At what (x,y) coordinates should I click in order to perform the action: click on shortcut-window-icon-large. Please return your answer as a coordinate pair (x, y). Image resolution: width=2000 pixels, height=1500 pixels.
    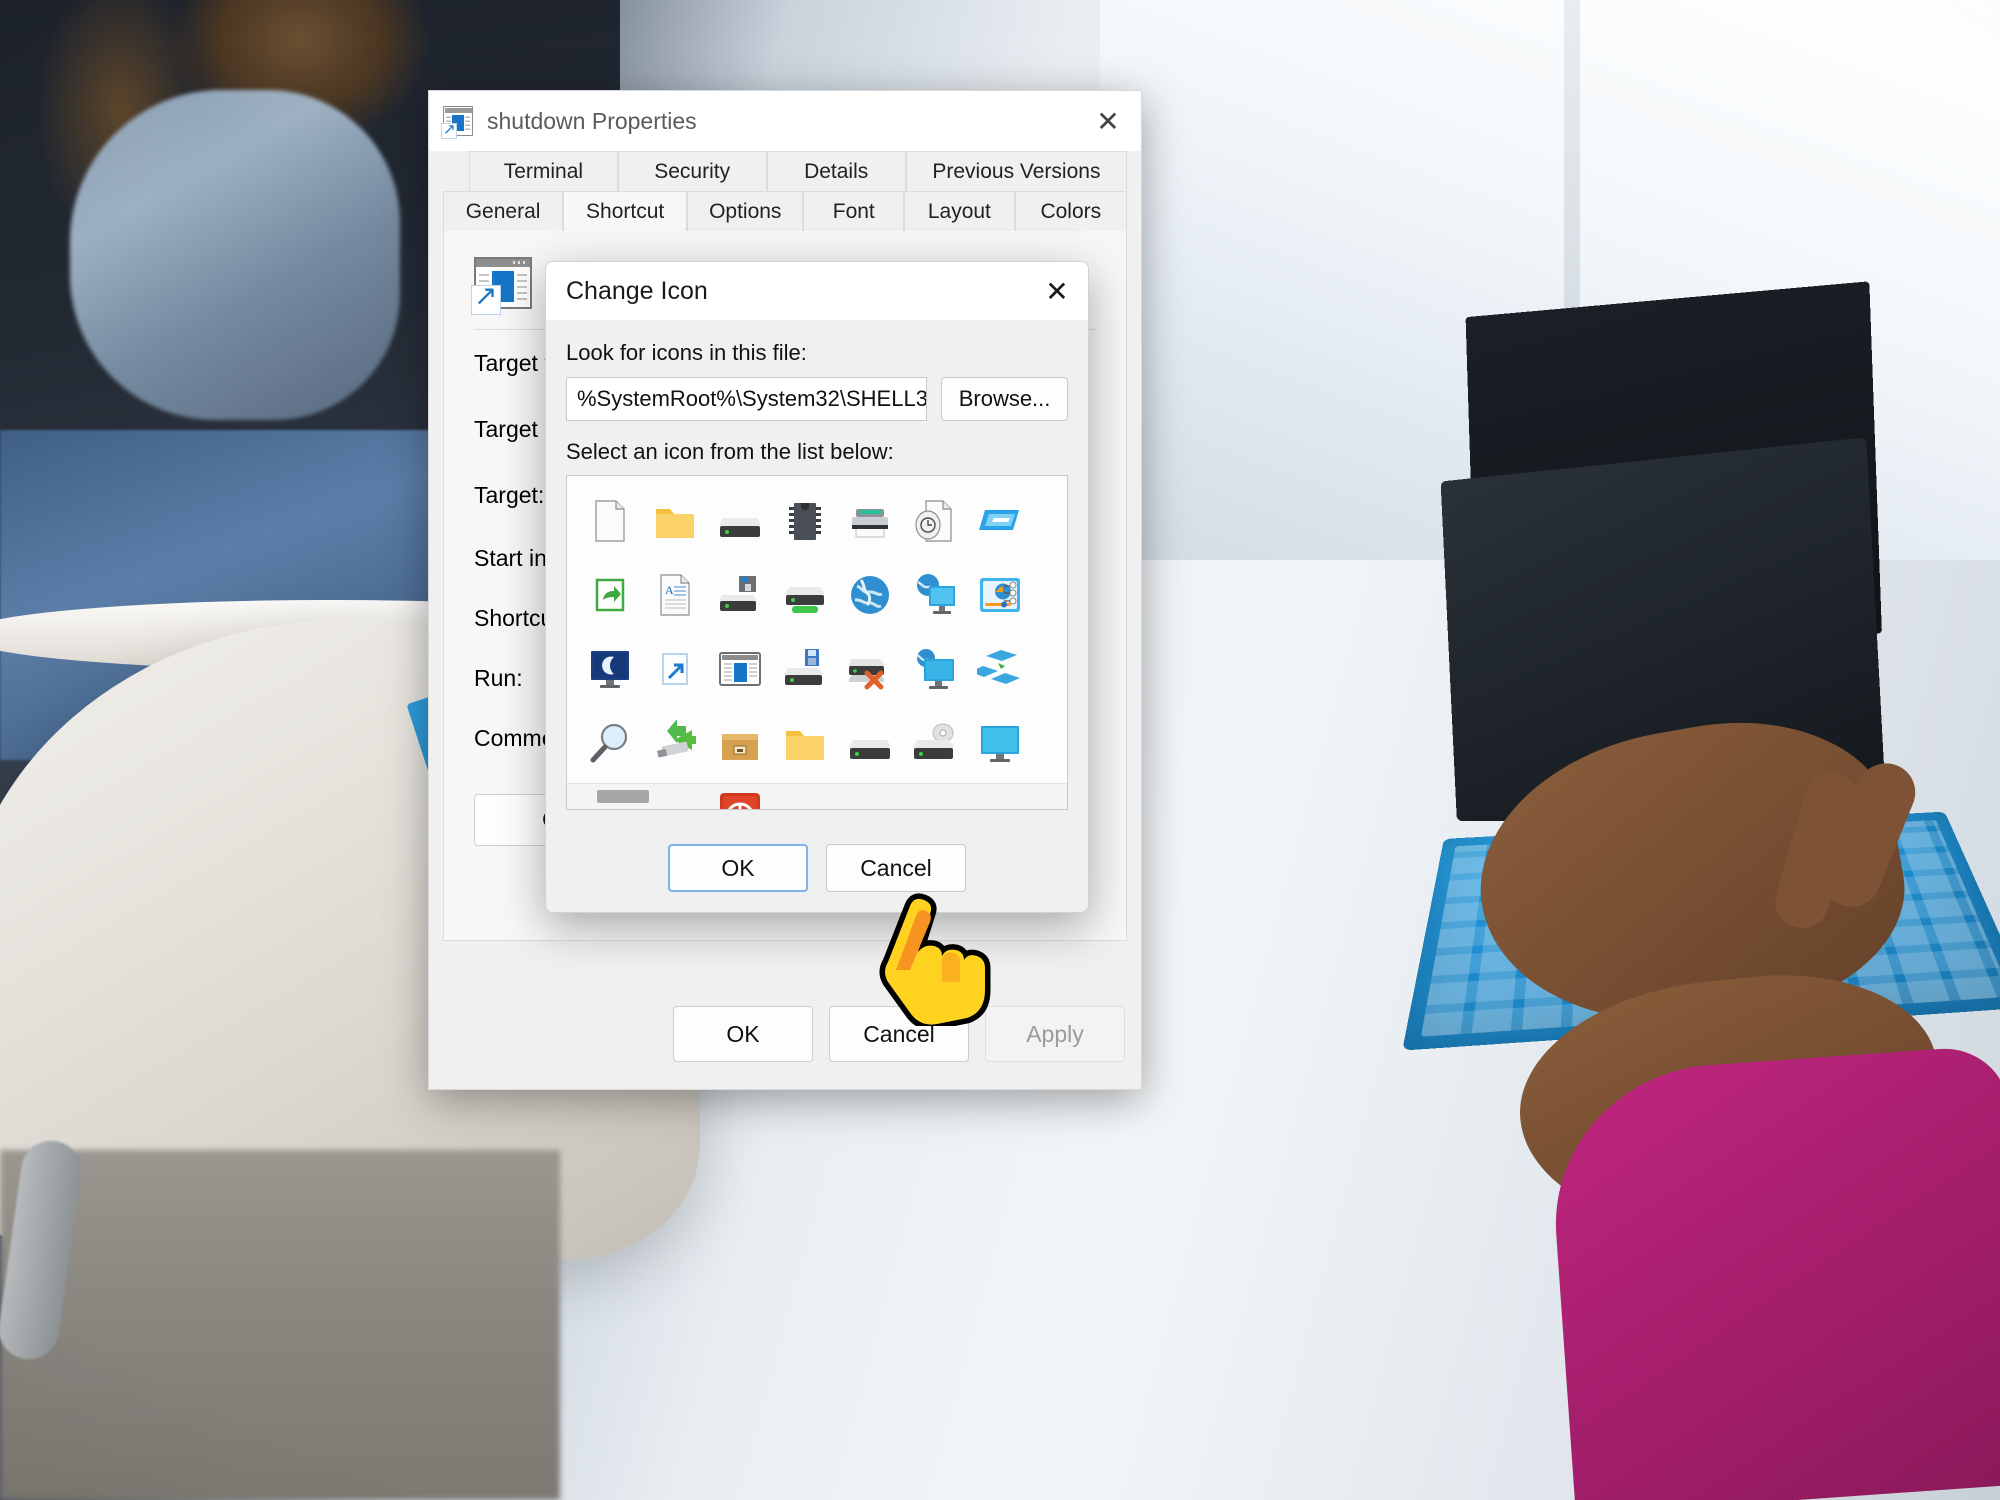
    Looking at the image, I should click on (501, 286).